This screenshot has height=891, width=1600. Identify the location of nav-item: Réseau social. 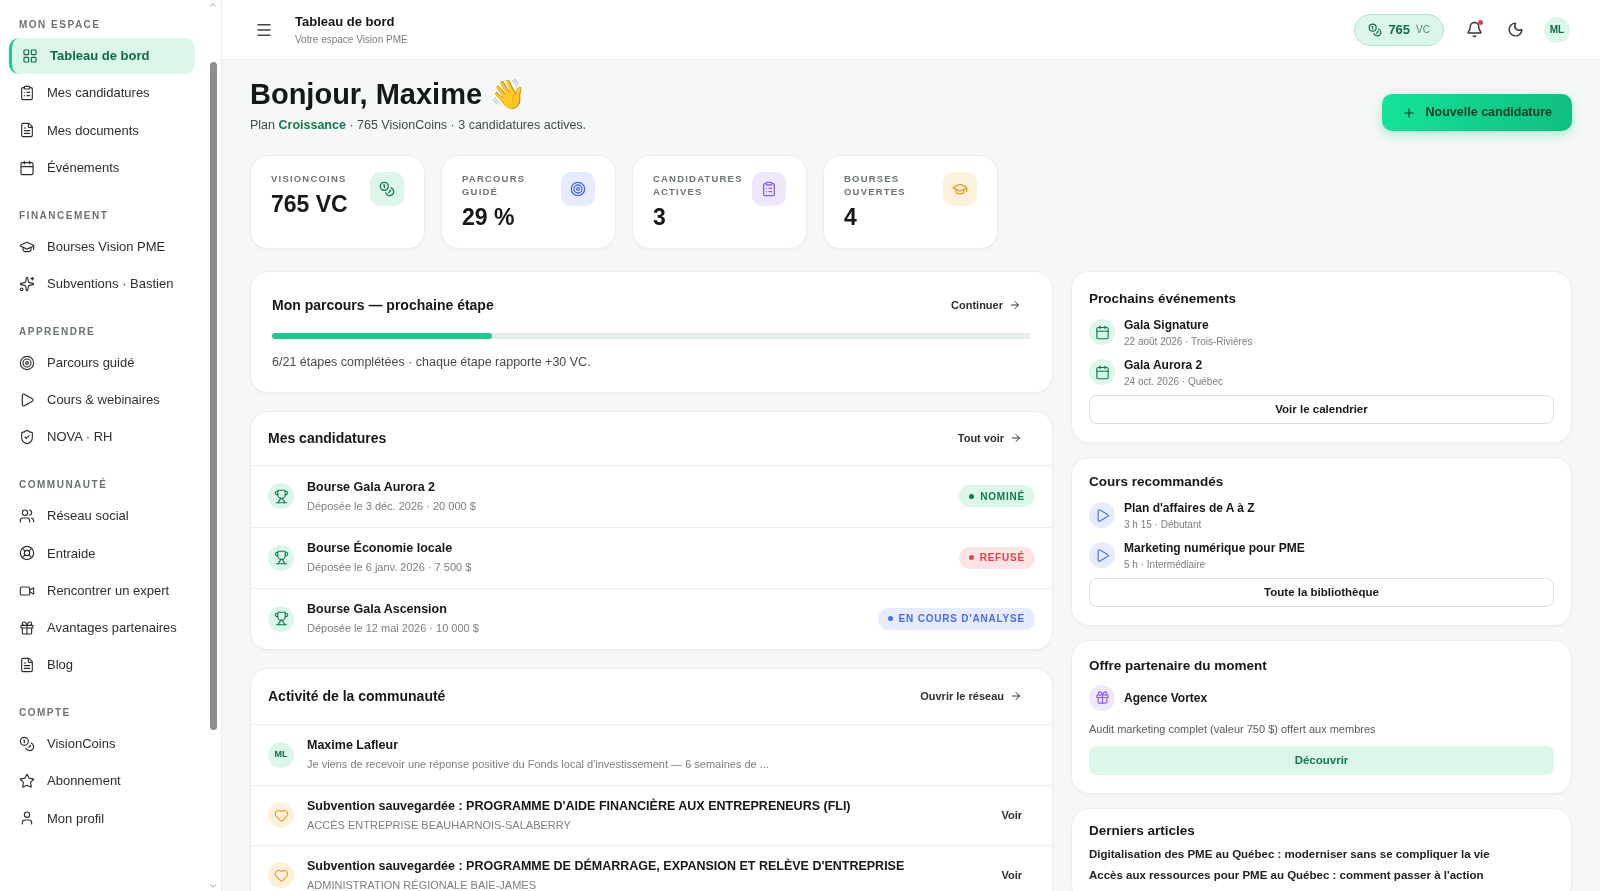
(102, 516).